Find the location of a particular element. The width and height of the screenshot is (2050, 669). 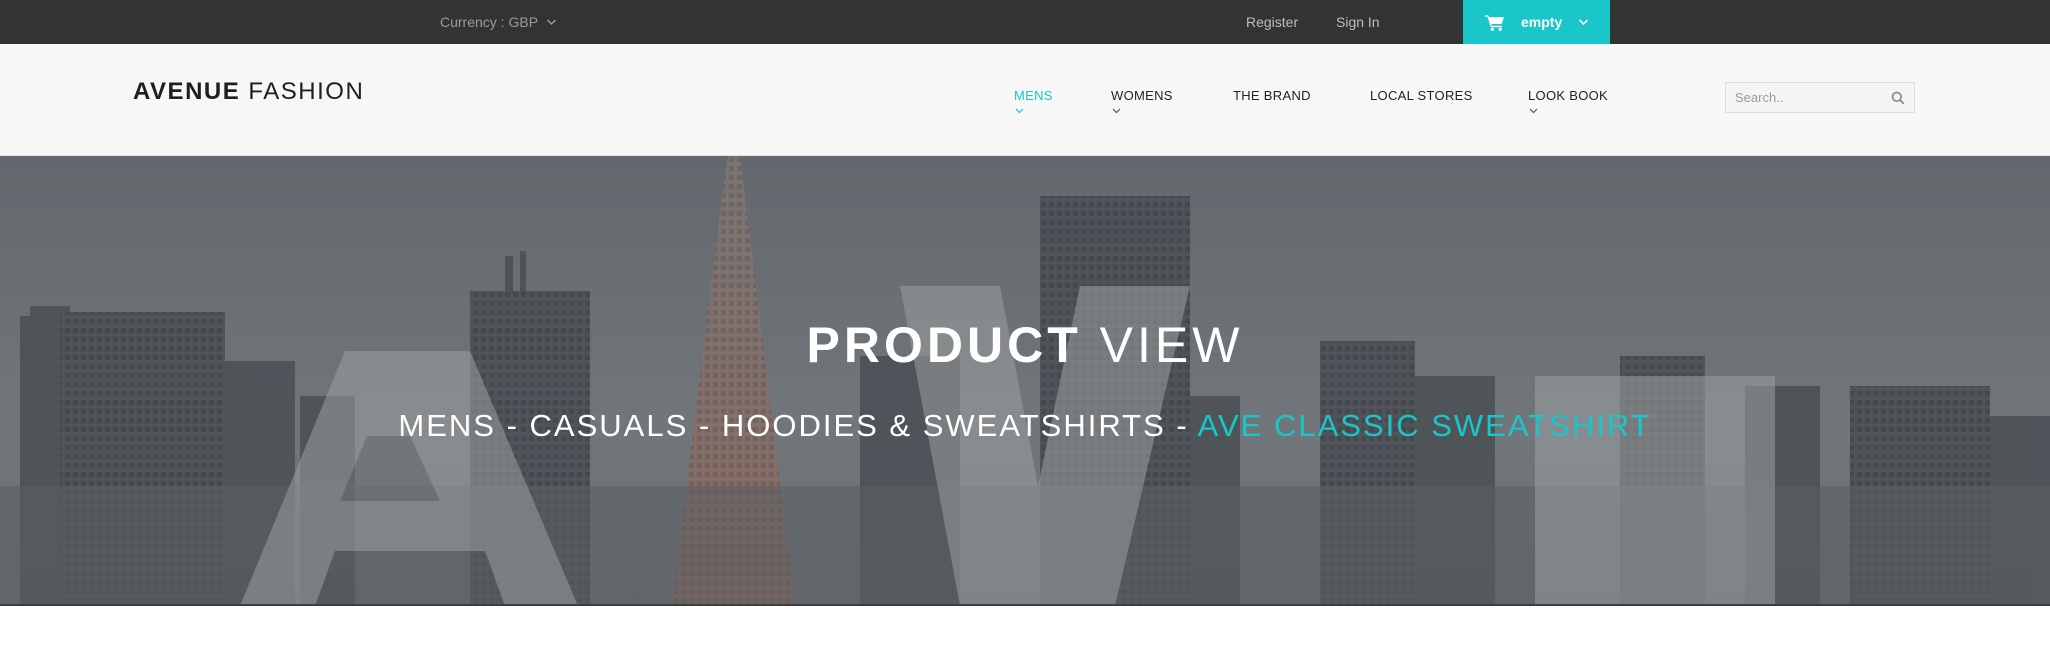

nav-item-mens: MENS is located at coordinates (1033, 101).